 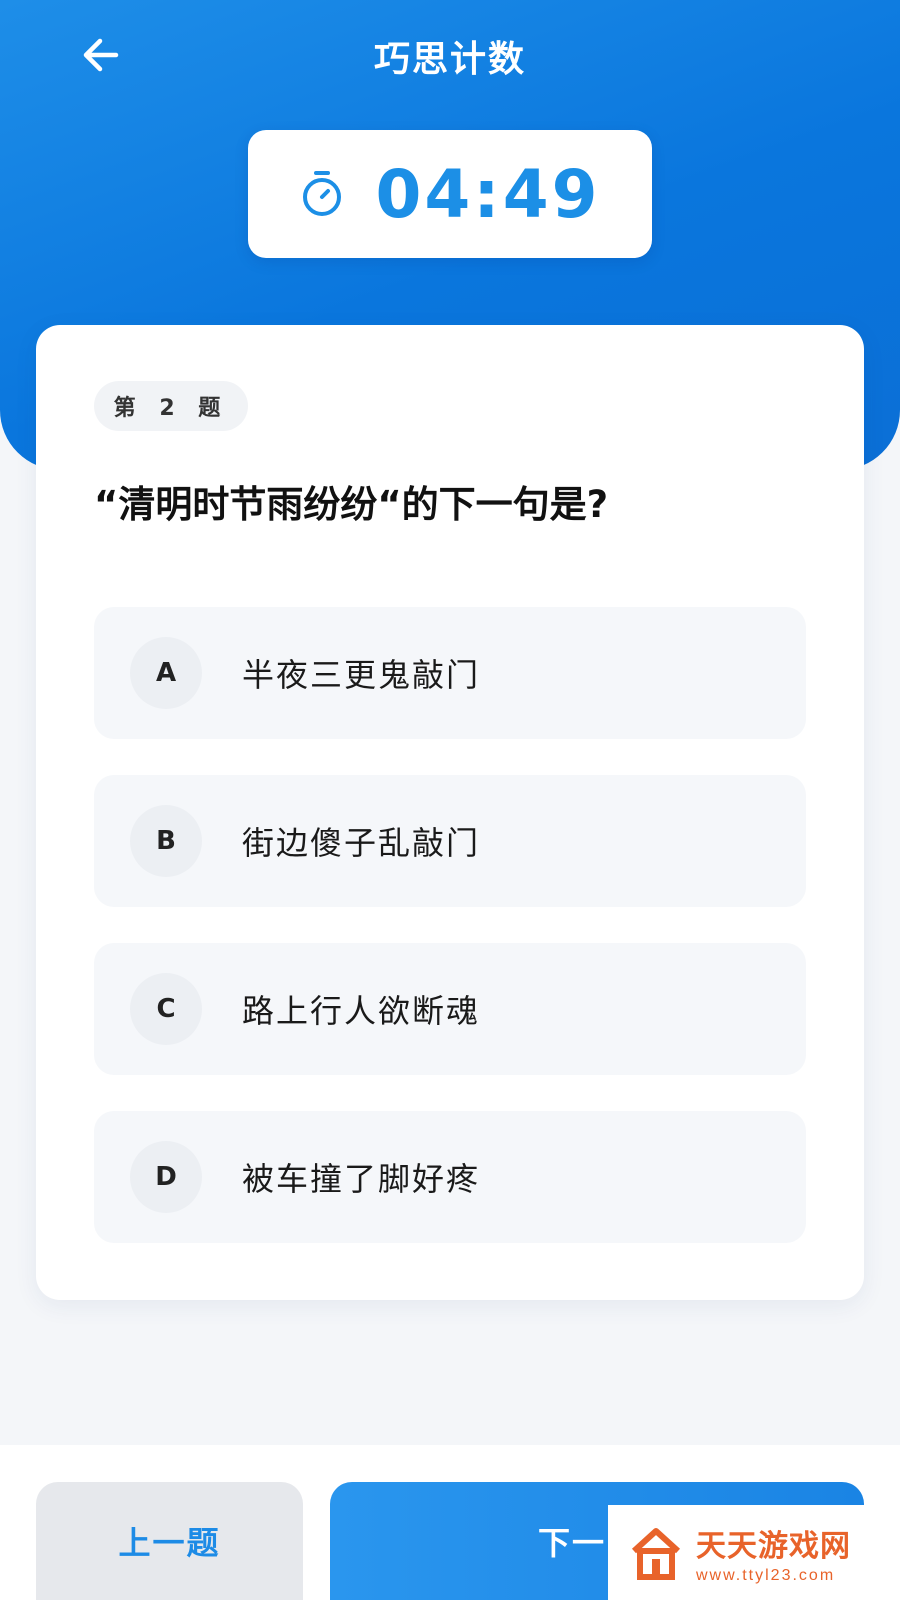 I want to click on timer-value: 04:49, so click(x=488, y=194).